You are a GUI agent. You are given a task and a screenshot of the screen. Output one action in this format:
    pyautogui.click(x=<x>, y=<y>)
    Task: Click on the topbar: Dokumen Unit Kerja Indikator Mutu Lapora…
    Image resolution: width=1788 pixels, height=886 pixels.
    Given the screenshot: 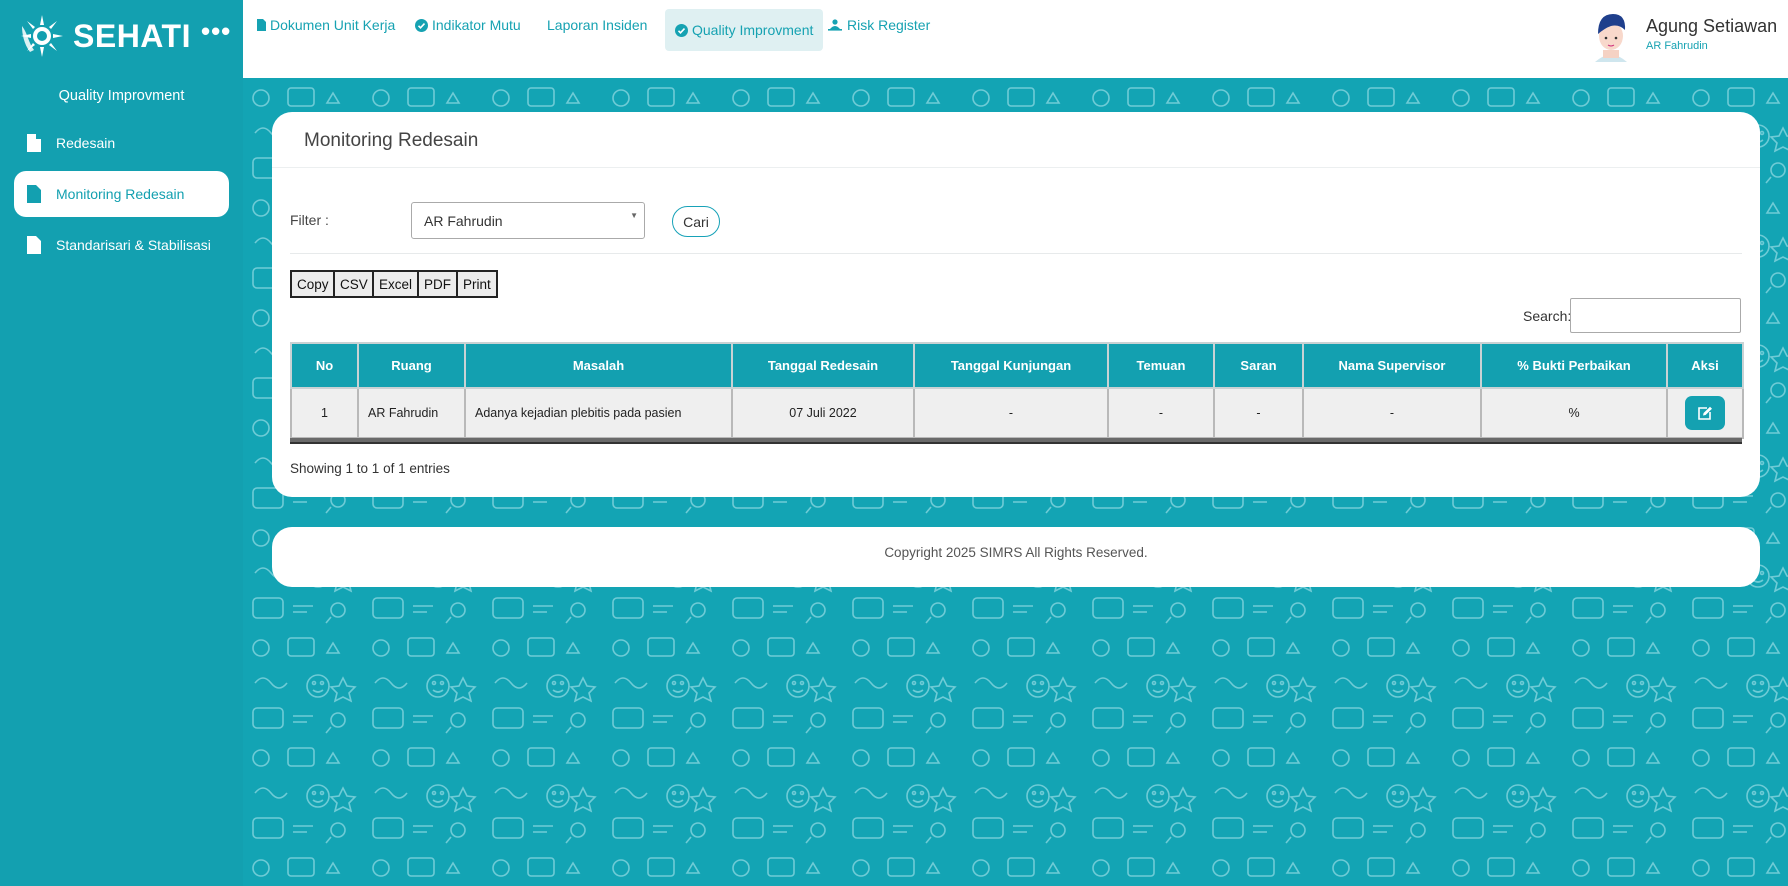 What is the action you would take?
    pyautogui.click(x=1015, y=39)
    